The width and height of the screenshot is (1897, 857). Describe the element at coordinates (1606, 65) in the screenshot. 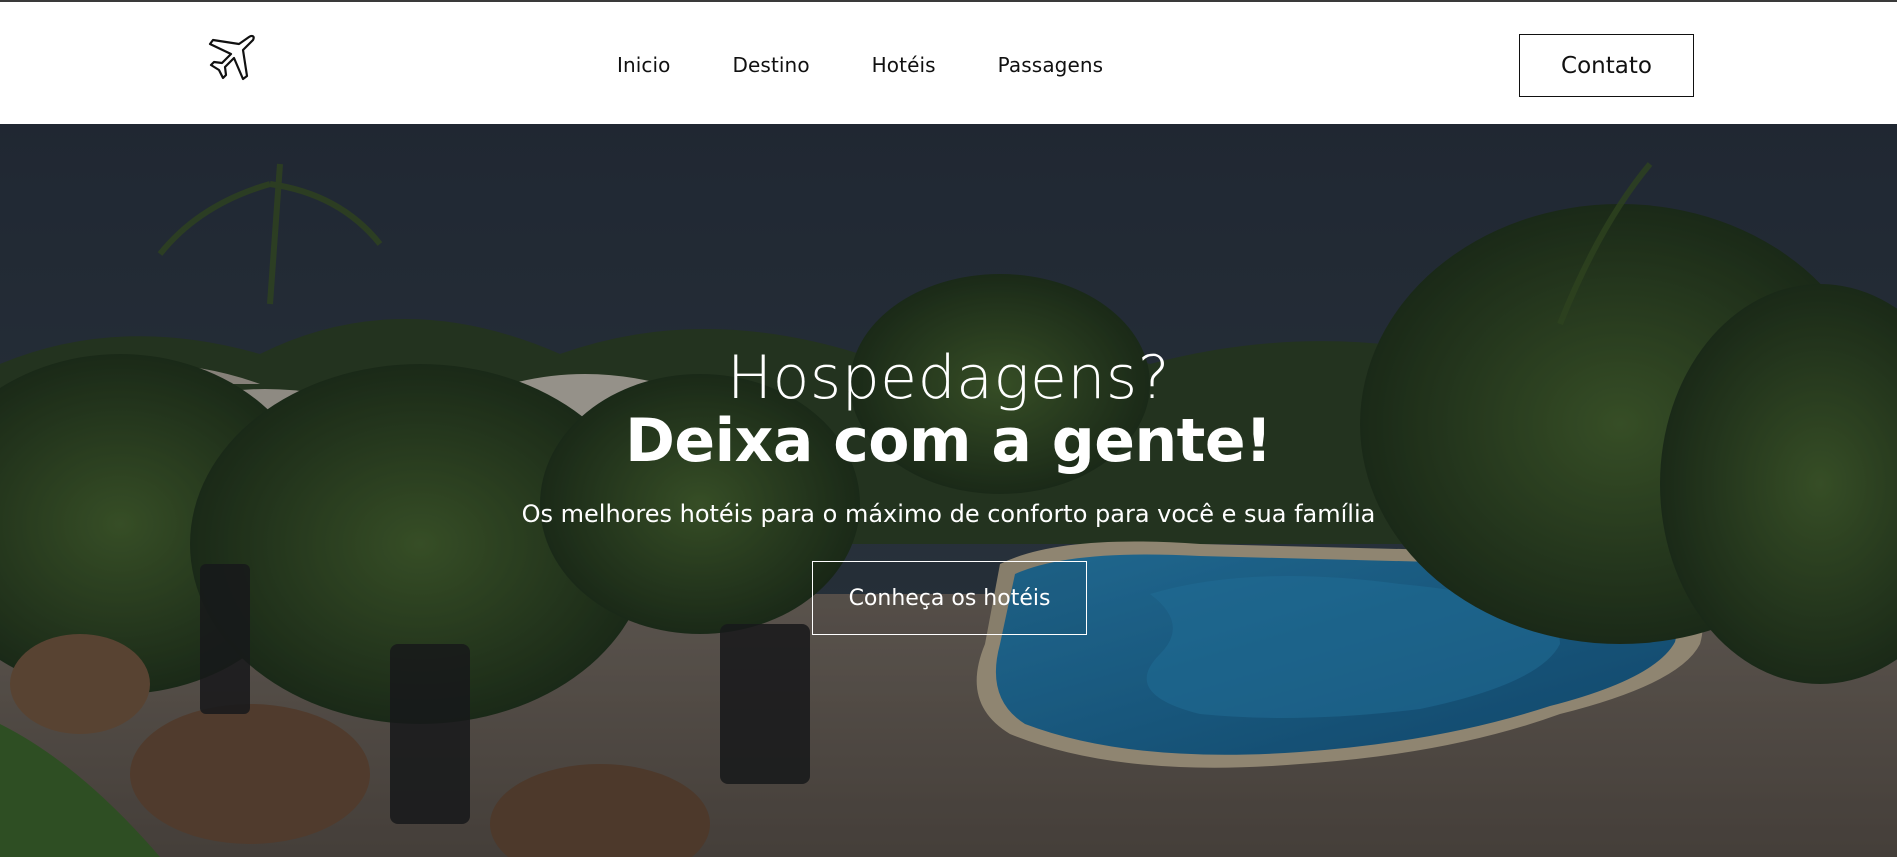

I see `contact-button: Contato` at that location.